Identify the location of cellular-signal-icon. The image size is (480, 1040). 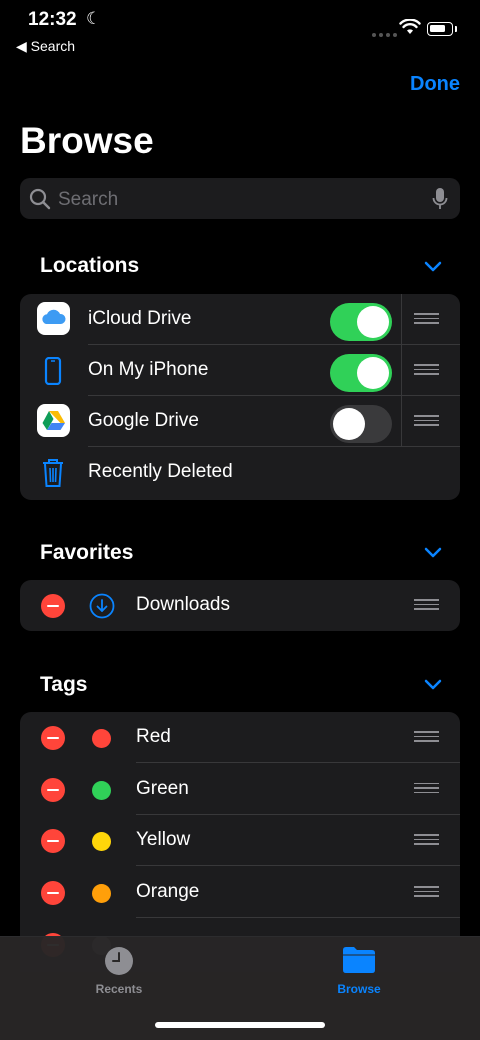
(384, 35).